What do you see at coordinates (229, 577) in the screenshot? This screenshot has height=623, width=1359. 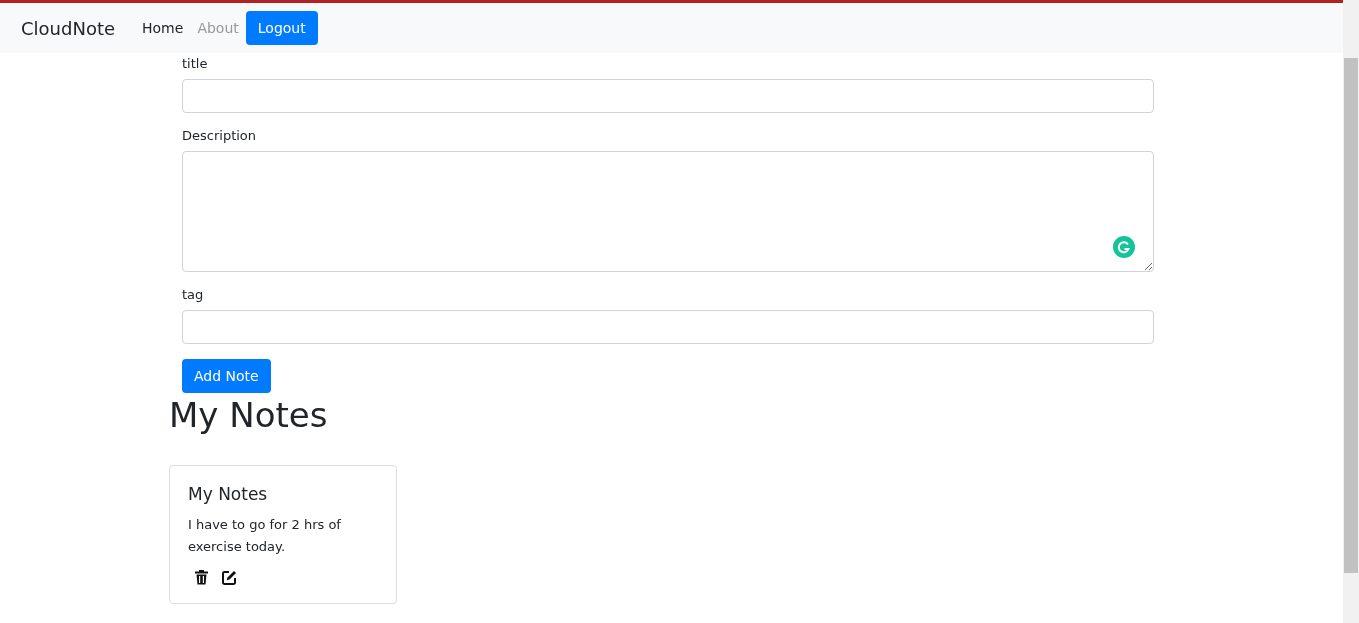 I see `edit-icon` at bounding box center [229, 577].